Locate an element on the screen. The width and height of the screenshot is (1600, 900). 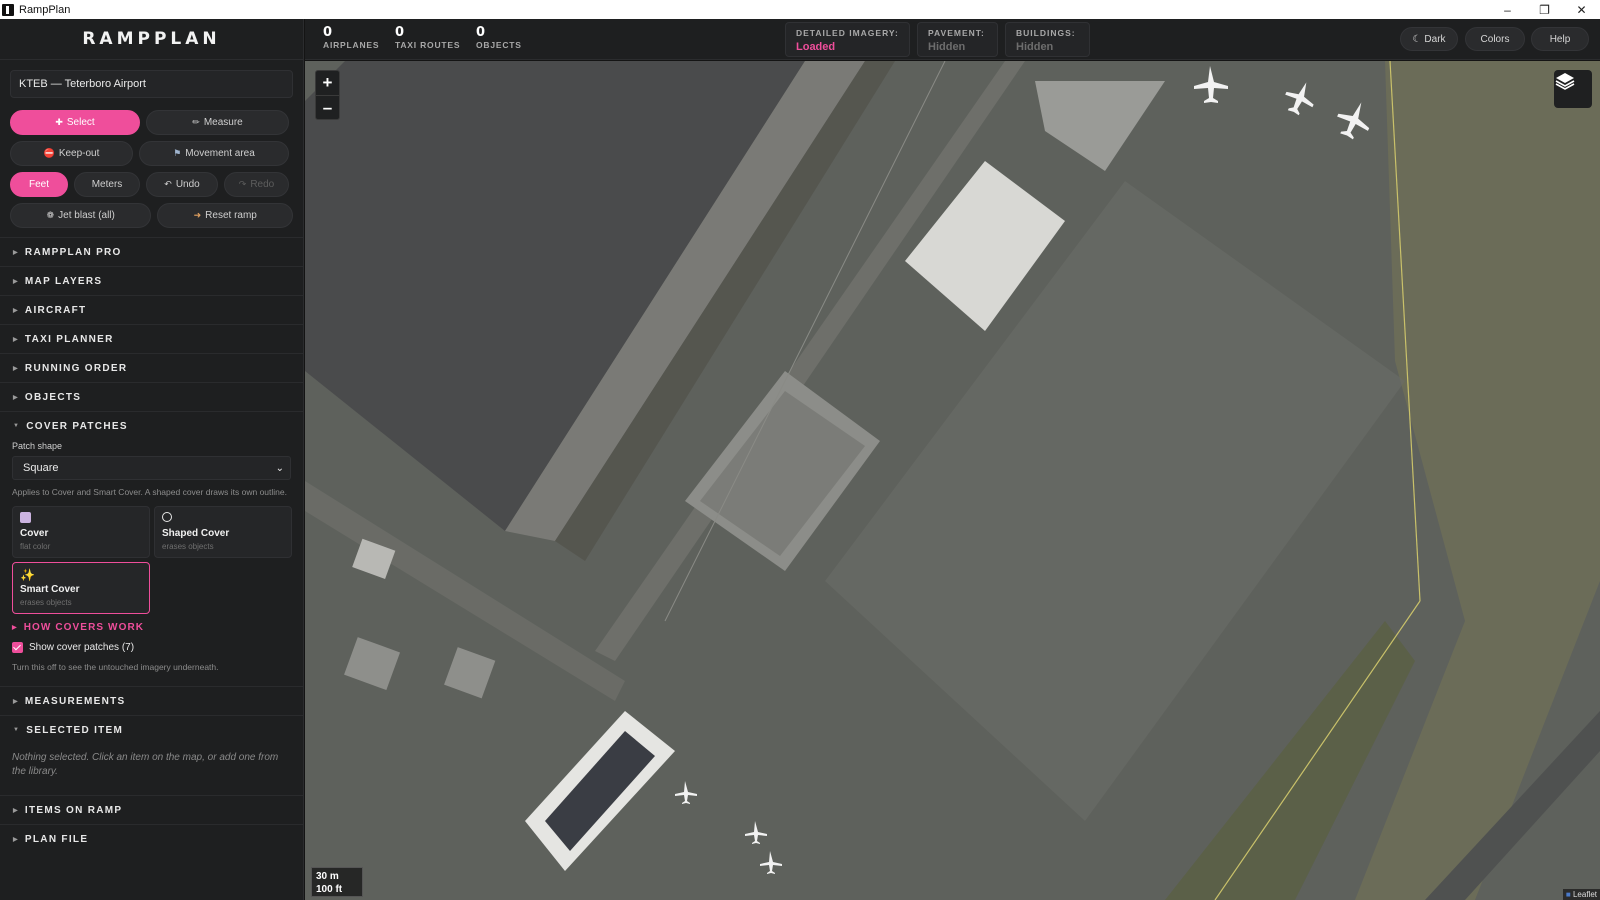
window-titlebar: RampPlan – ❐ ✕ is located at coordinates (800, 9).